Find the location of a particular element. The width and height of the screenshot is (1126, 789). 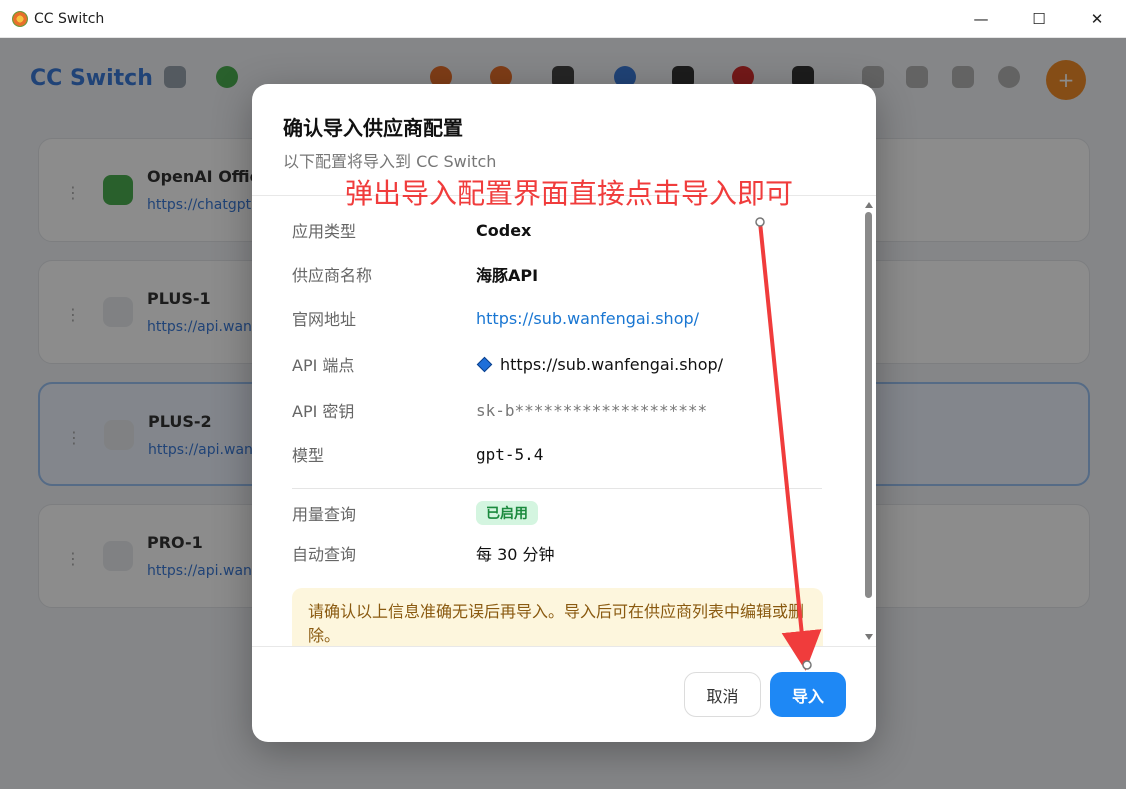

import-button: 导入 is located at coordinates (808, 694).